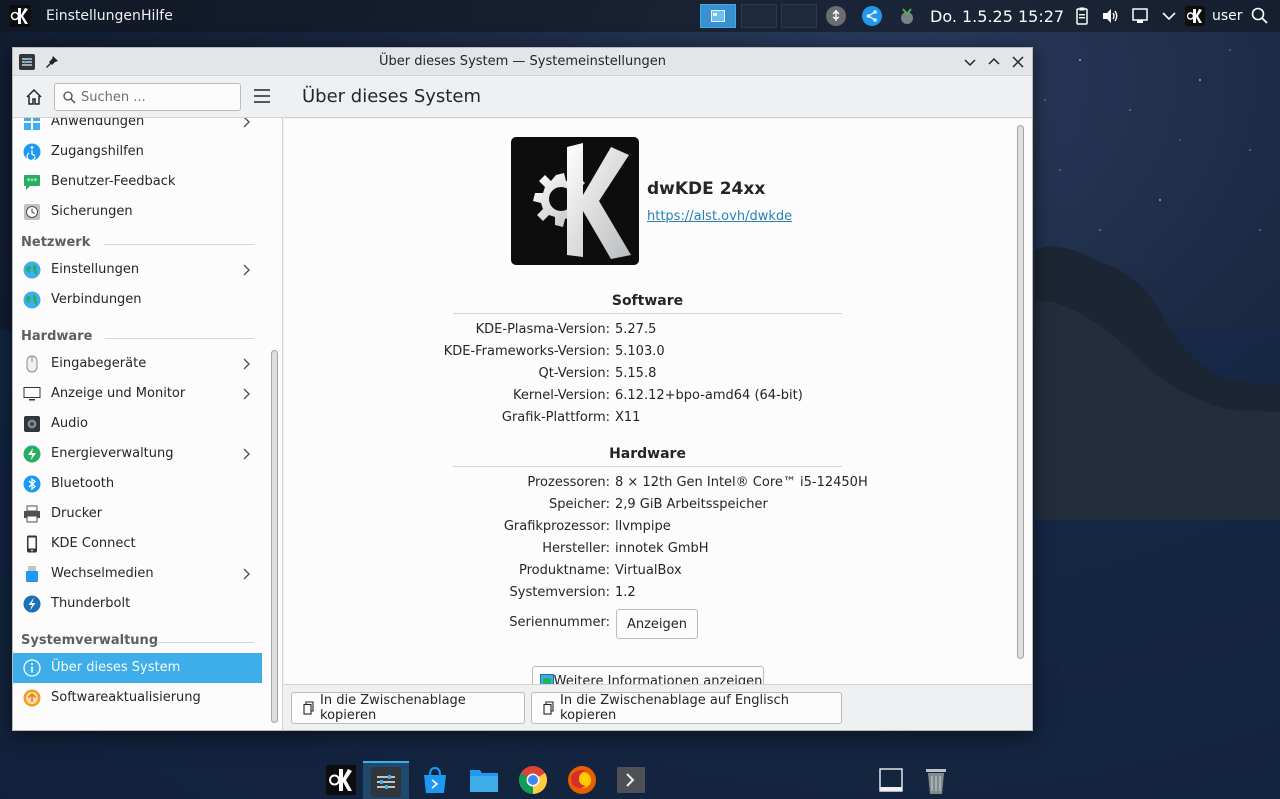  I want to click on backup-clock-icon, so click(32, 212).